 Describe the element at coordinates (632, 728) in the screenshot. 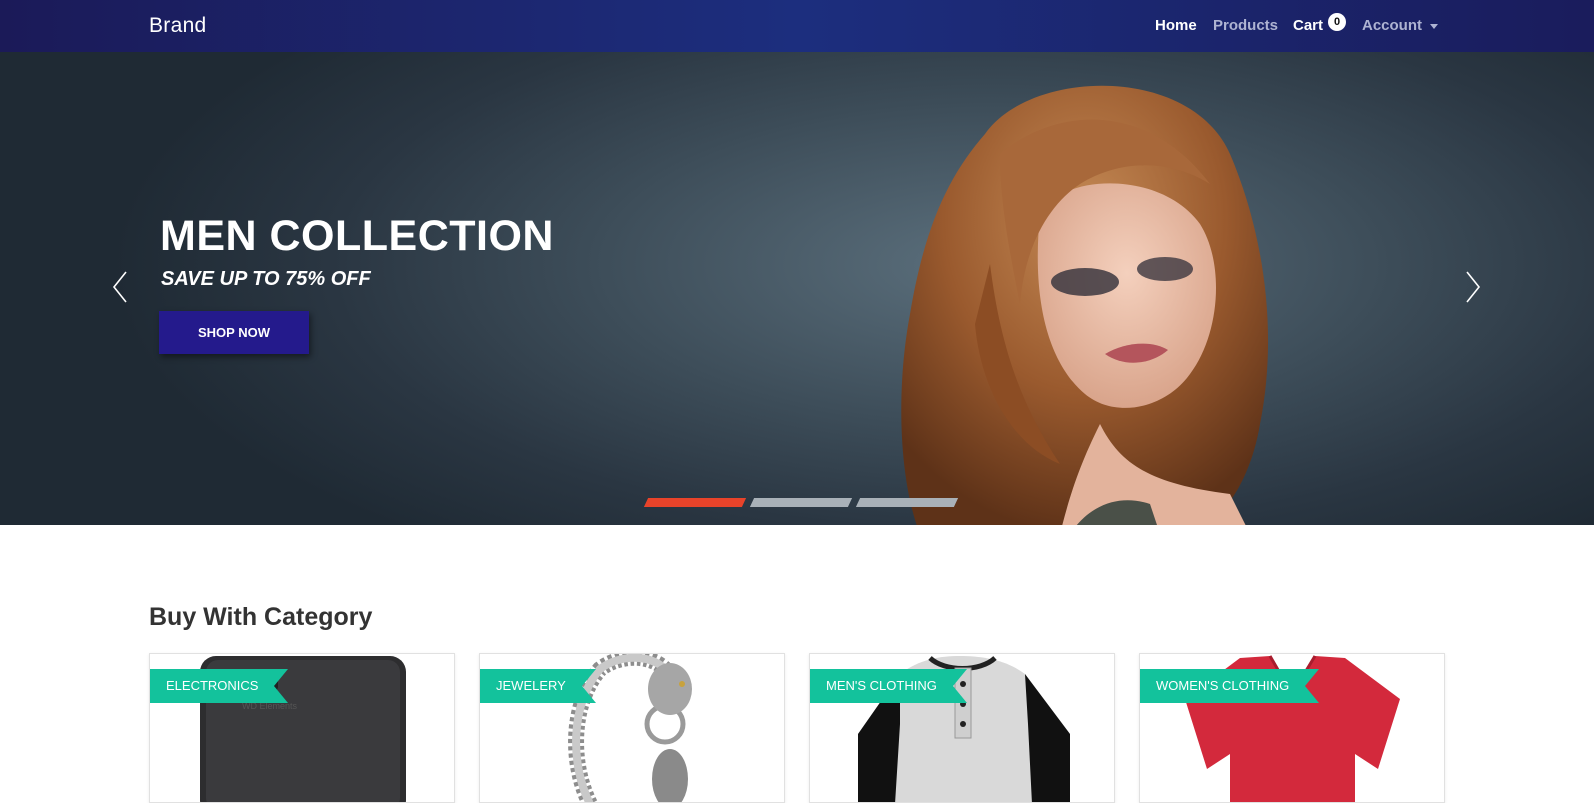

I see `category-card-jewelery: JEWELERY` at that location.